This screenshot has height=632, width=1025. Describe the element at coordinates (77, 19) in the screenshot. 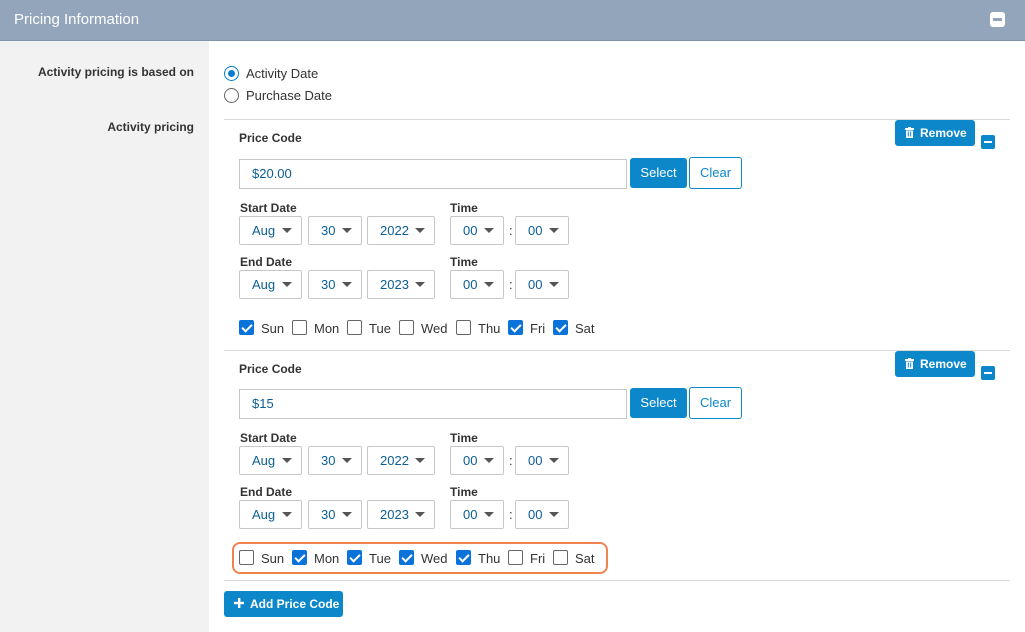

I see `panel-title: Pricing Information` at that location.